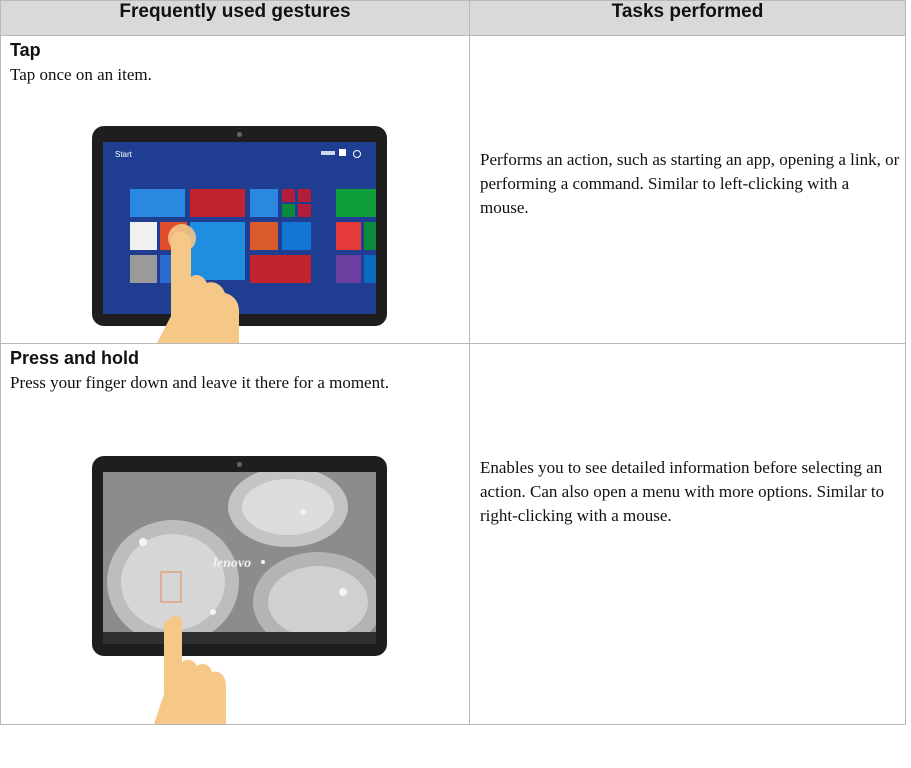 The image size is (911, 768). I want to click on header-gestures: Frequently used gestures, so click(235, 18).